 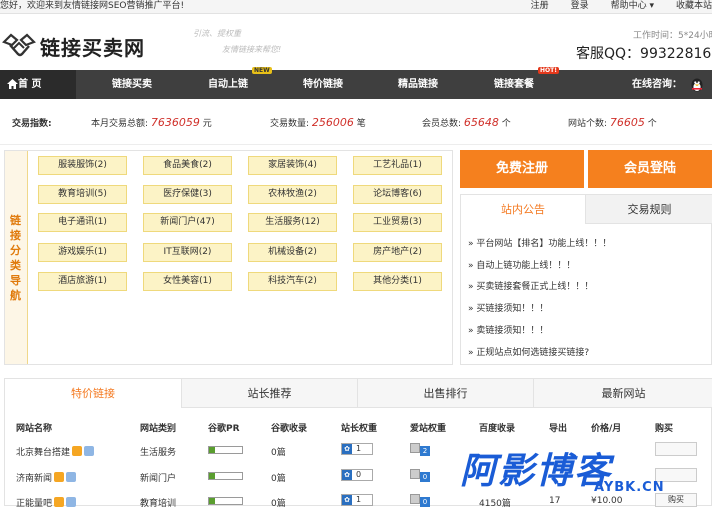 What do you see at coordinates (187, 252) in the screenshot?
I see `category-item: IT互联网(2)` at bounding box center [187, 252].